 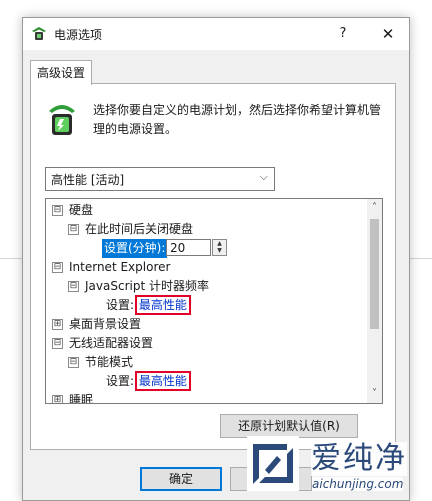 I want to click on power-plan-value: 高性能 [活动], so click(x=88, y=180).